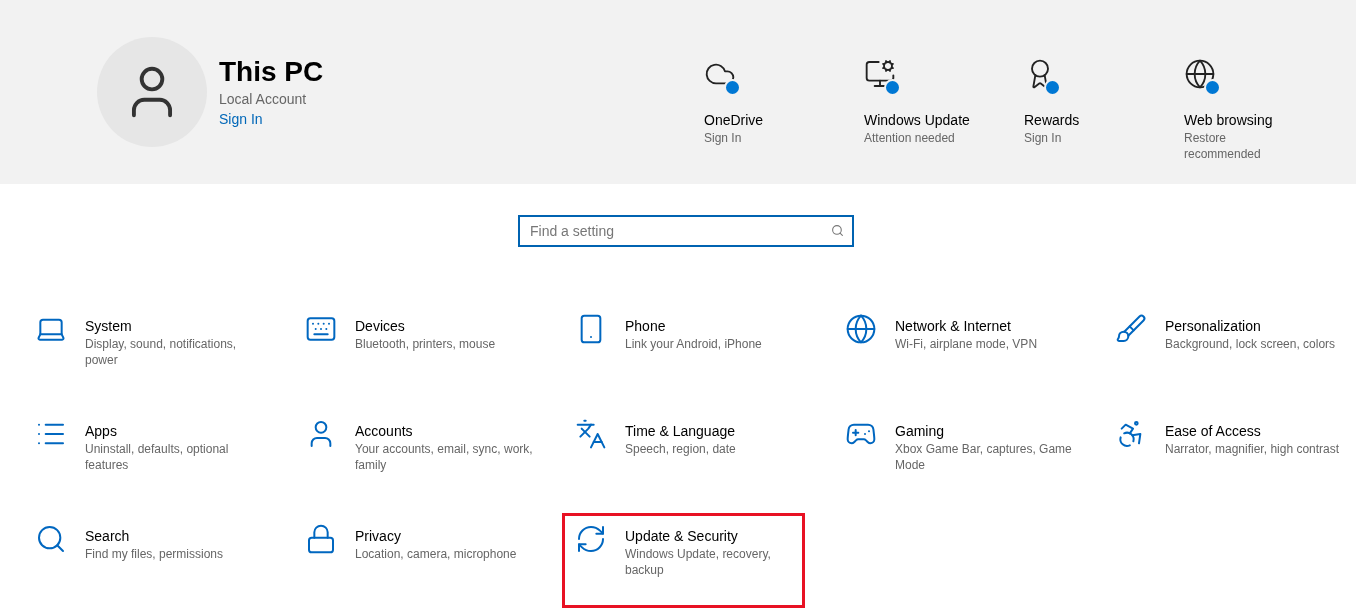  I want to click on category-title: Search, so click(108, 536).